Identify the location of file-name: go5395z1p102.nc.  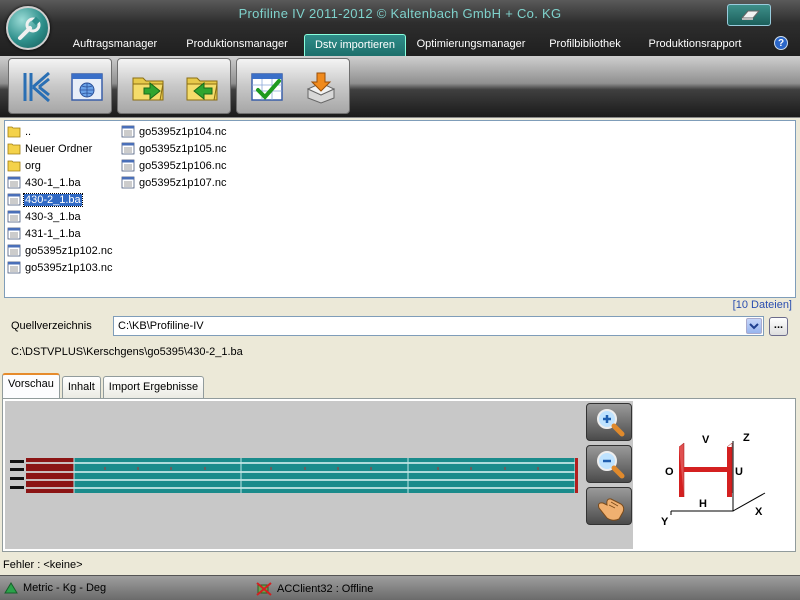
(69, 250).